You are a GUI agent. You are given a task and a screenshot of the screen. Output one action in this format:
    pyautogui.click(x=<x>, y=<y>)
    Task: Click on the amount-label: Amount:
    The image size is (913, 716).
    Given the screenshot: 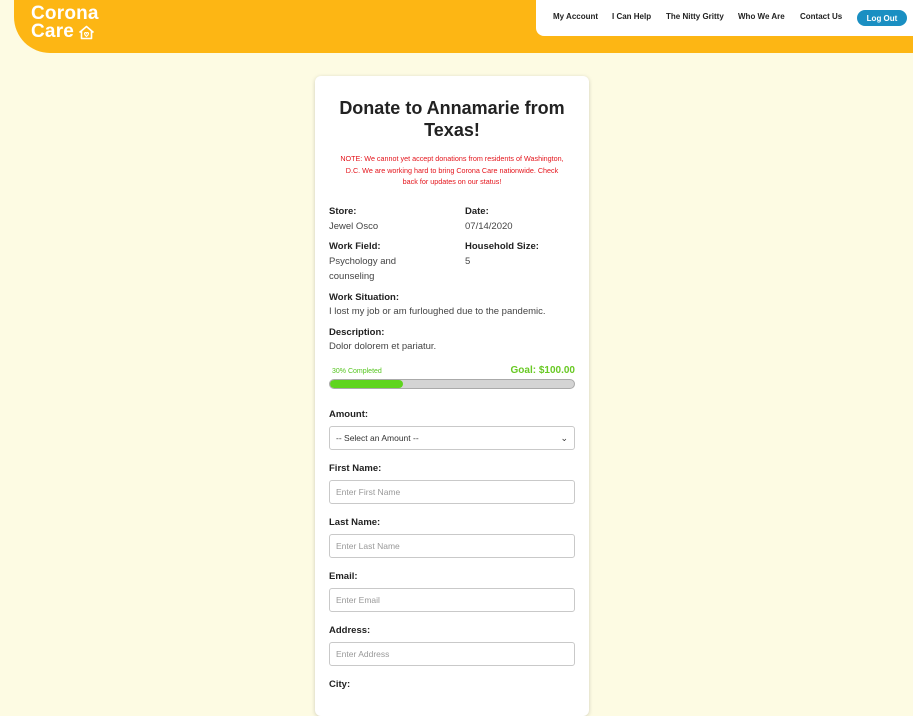 What is the action you would take?
    pyautogui.click(x=349, y=414)
    